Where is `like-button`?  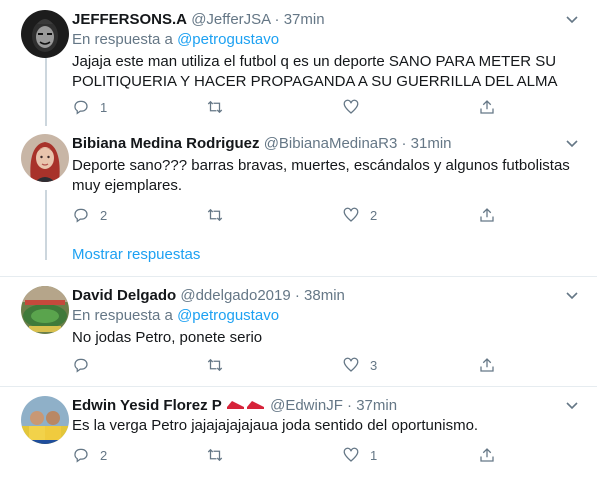
like-button is located at coordinates (356, 107).